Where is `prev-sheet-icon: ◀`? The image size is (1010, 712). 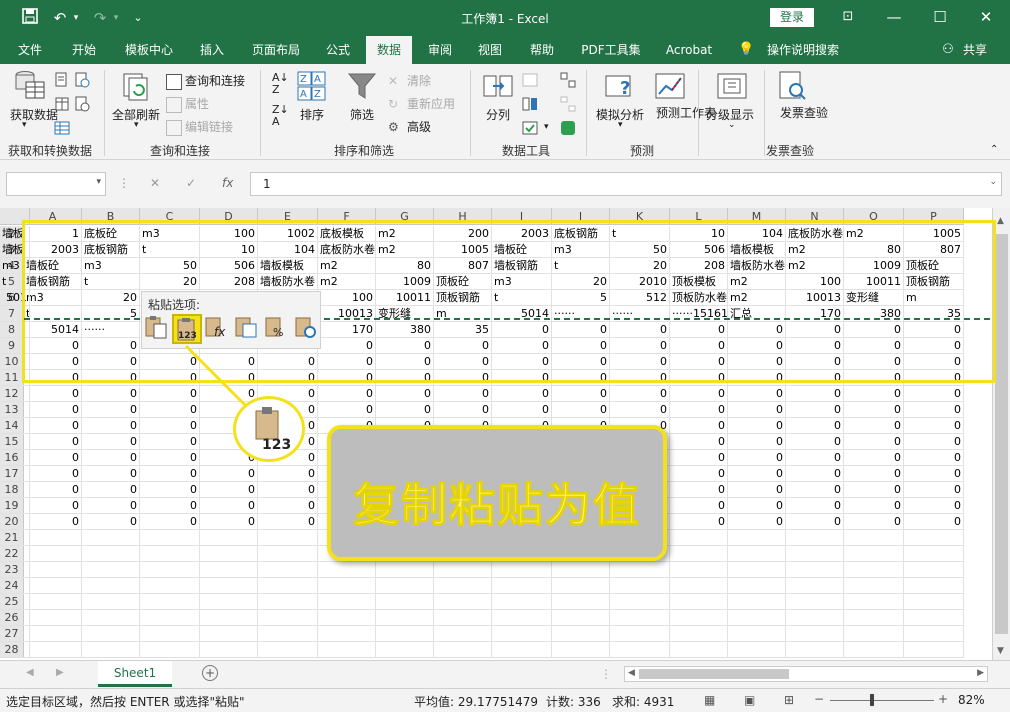 prev-sheet-icon: ◀ is located at coordinates (30, 672).